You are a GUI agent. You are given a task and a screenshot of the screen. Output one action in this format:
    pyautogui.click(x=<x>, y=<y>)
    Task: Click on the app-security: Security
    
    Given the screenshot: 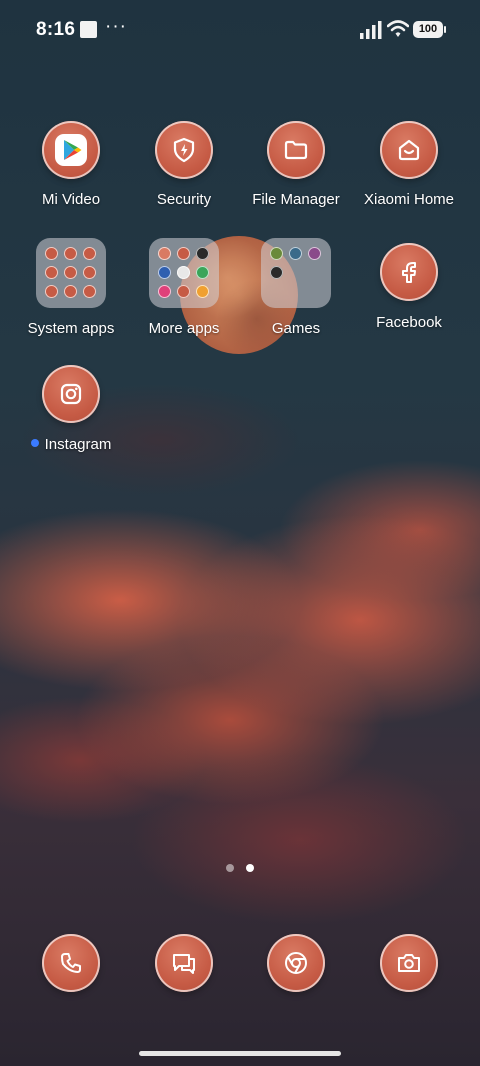 What is the action you would take?
    pyautogui.click(x=184, y=164)
    